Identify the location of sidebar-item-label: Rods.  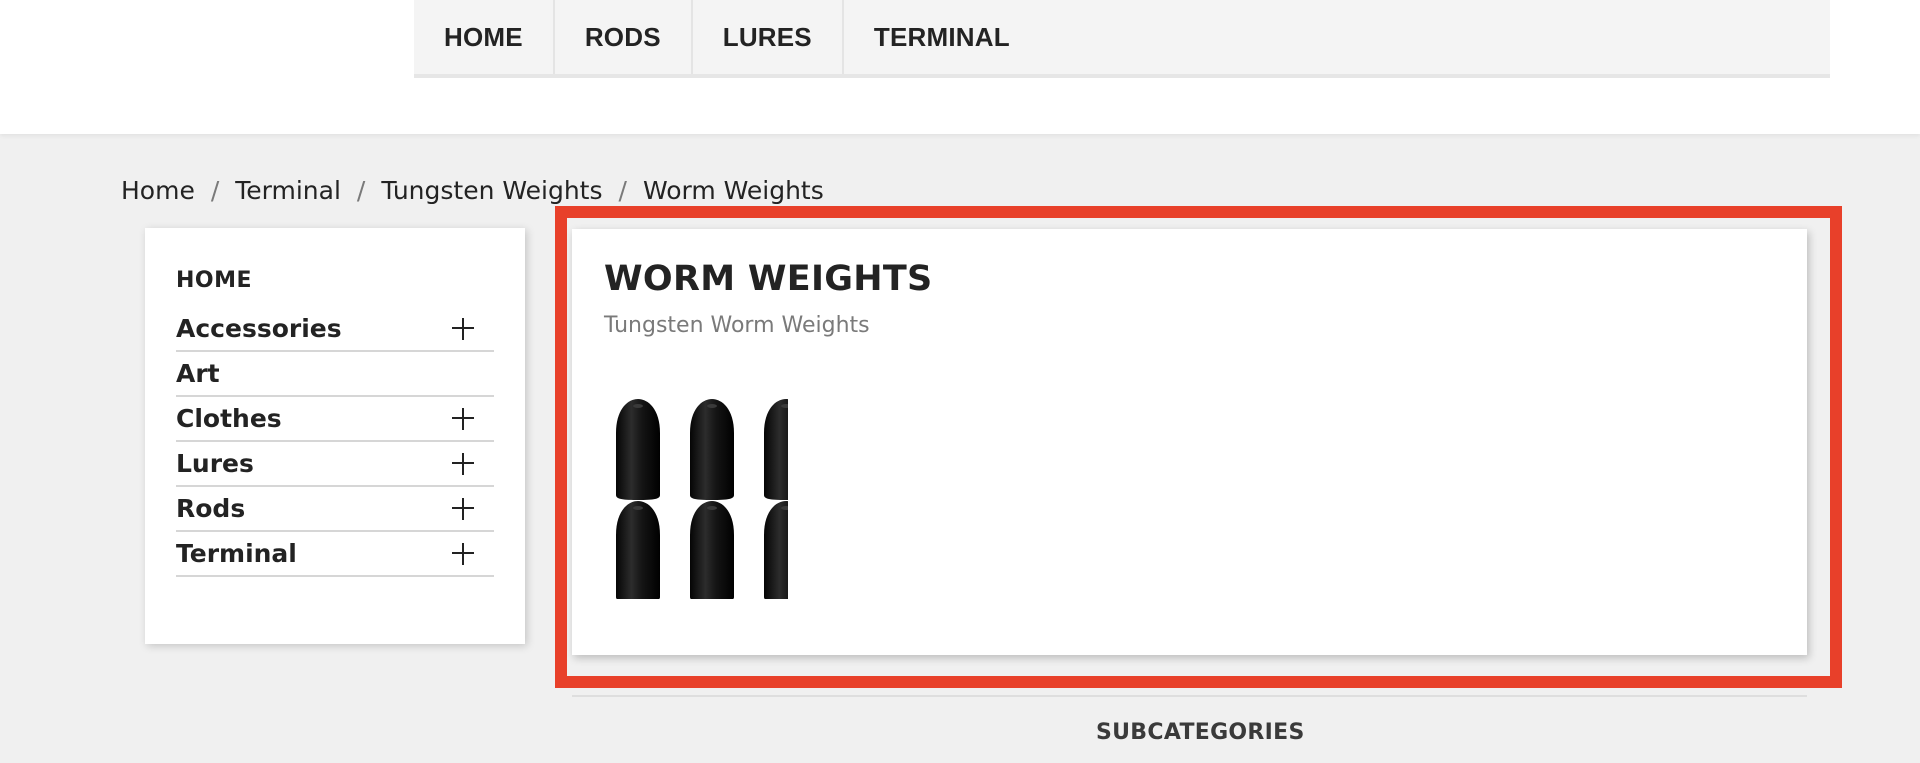
(211, 508).